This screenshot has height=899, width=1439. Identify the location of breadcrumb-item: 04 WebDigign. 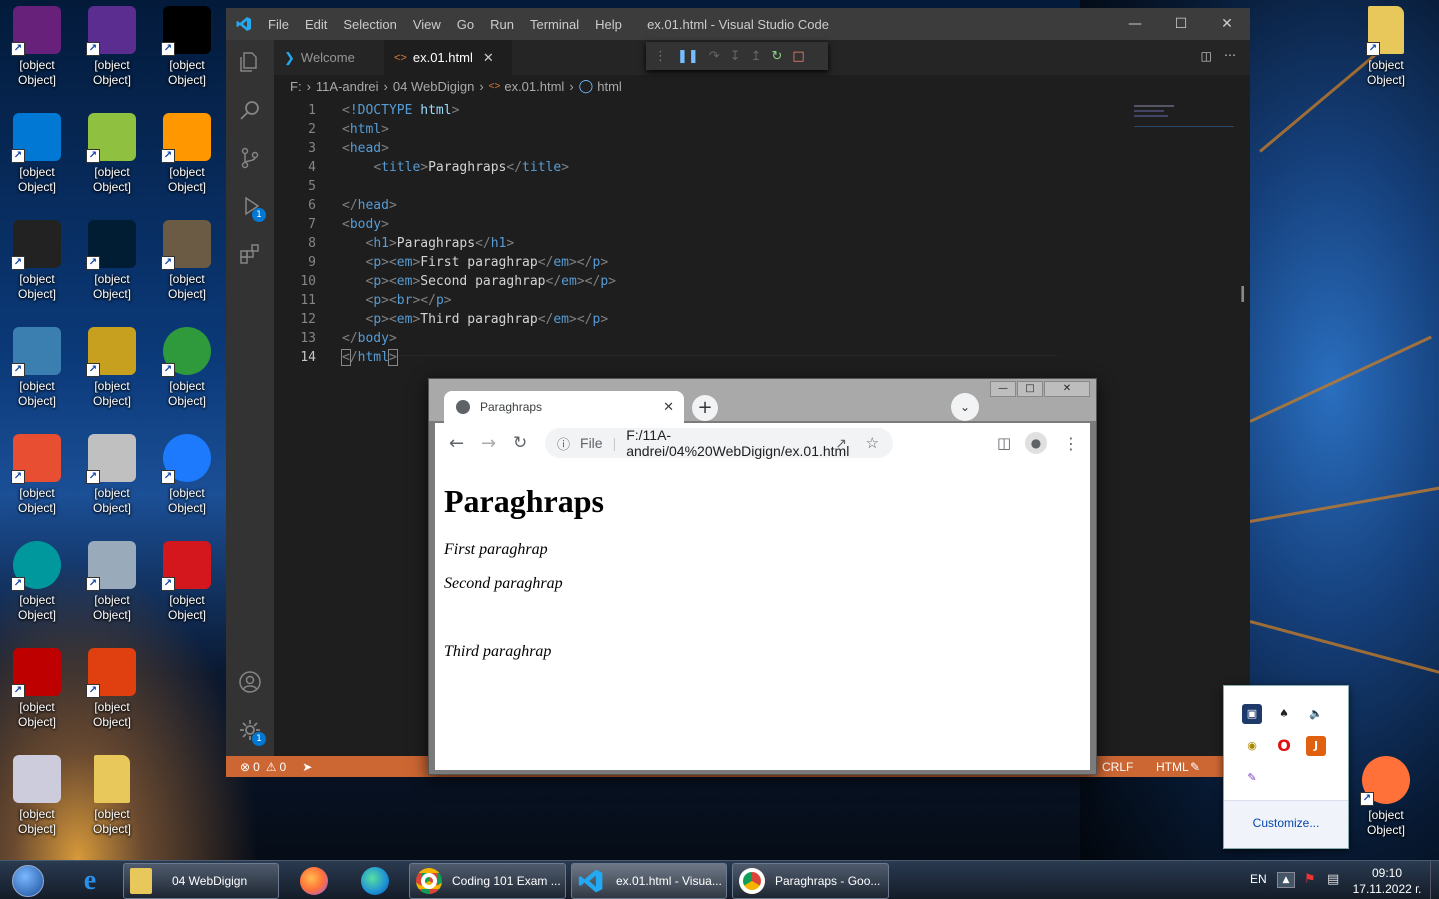
(433, 86).